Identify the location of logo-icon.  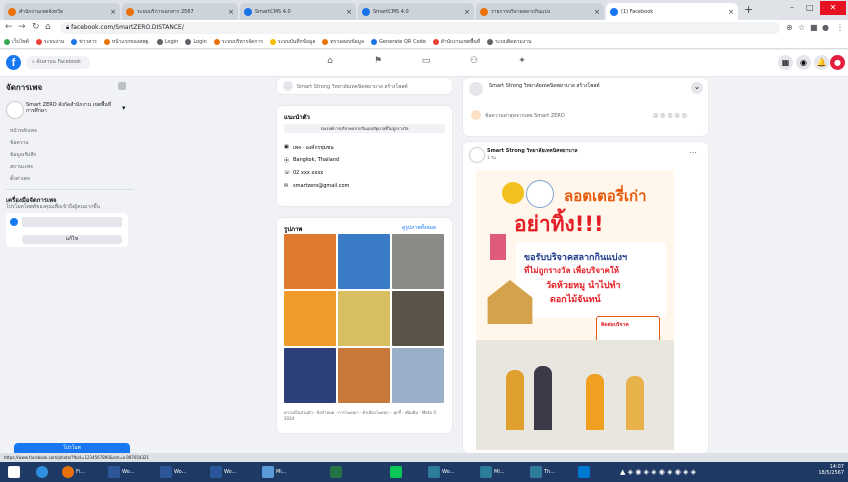
(540, 194).